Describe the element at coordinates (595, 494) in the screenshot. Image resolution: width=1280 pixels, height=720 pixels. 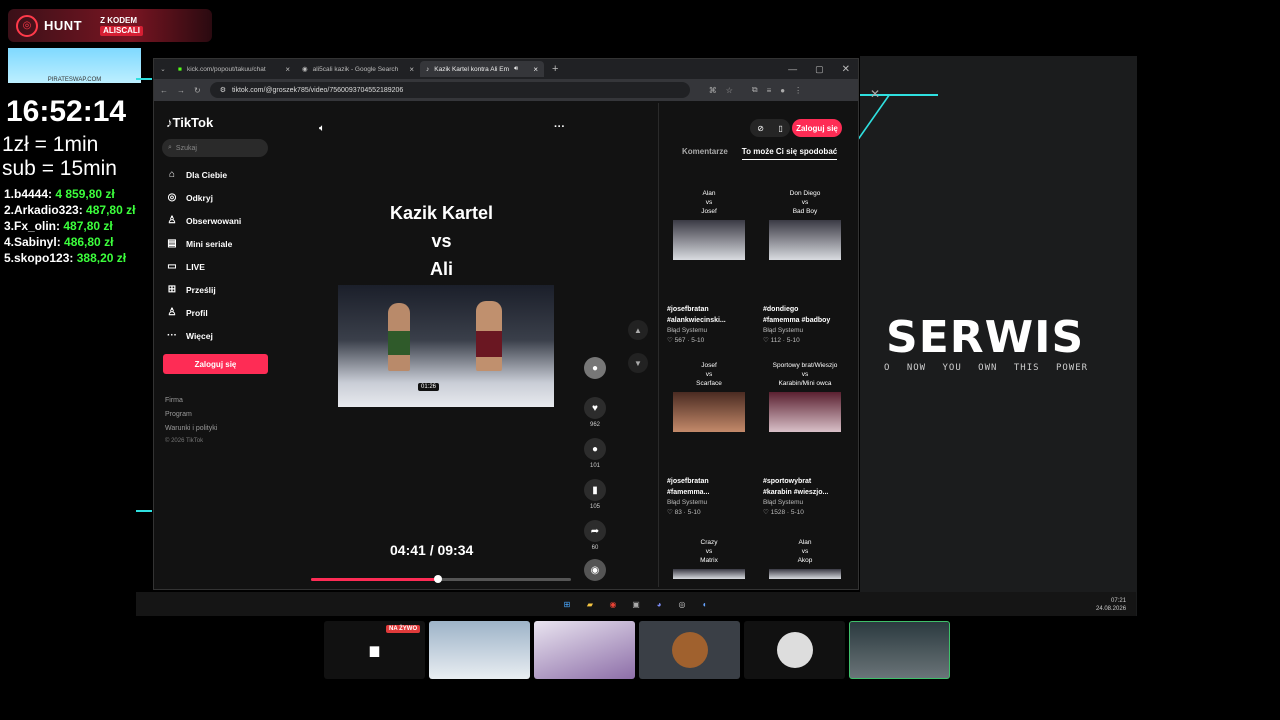
I see `save-button: ▮ 105` at that location.